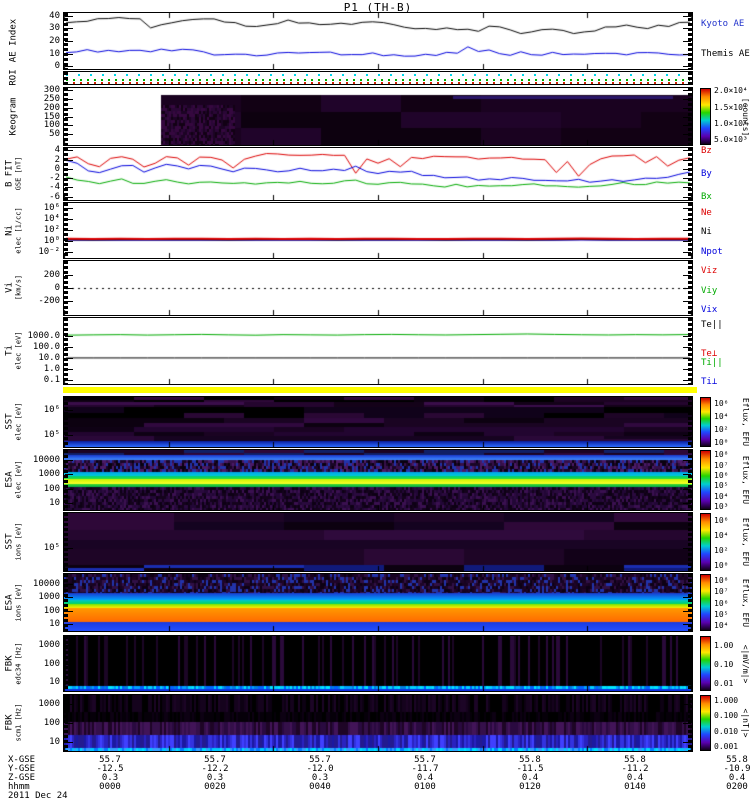  What do you see at coordinates (378, 480) in the screenshot?
I see `panel-esa_e` at bounding box center [378, 480].